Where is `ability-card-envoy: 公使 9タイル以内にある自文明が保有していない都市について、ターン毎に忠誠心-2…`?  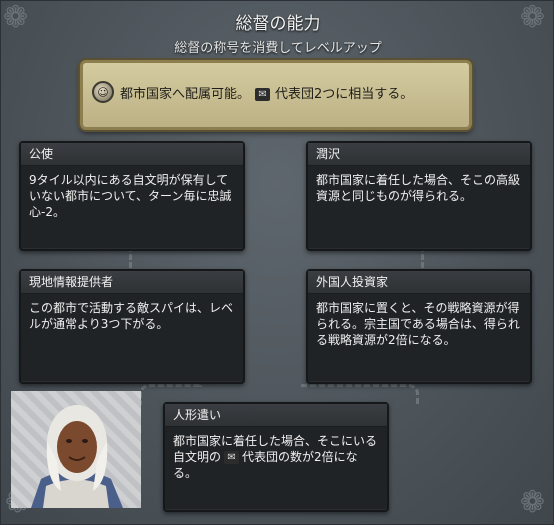 ability-card-envoy: 公使 9タイル以内にある自文明が保有していない都市について、ターン毎に忠誠心-2… is located at coordinates (132, 196).